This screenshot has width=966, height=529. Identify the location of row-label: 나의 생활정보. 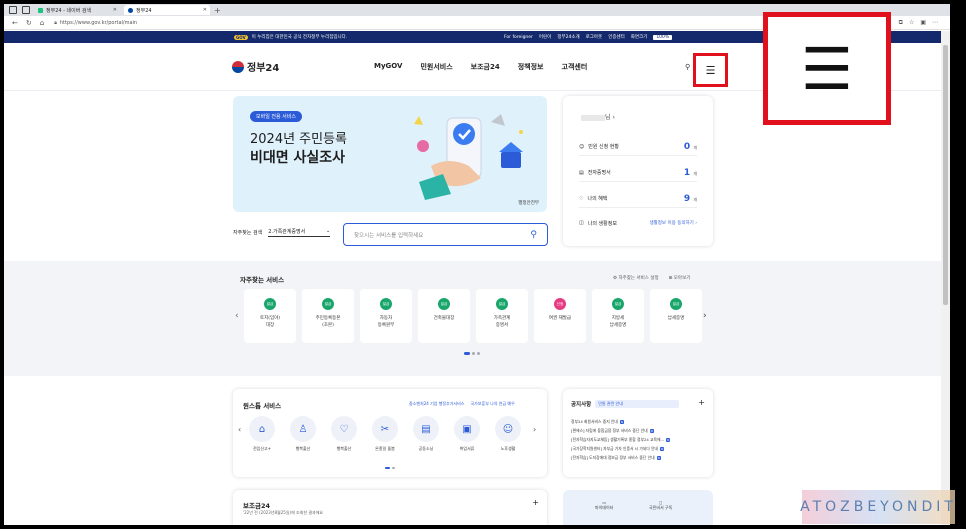
(602, 223).